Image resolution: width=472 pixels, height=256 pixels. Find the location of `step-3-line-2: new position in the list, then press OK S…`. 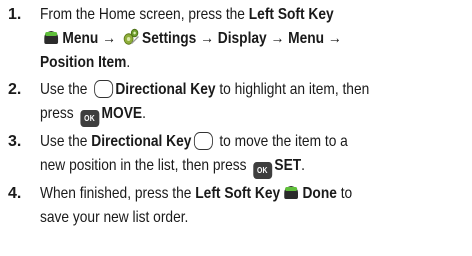

step-3-line-2: new position in the list, then press OK S… is located at coordinates (172, 166).